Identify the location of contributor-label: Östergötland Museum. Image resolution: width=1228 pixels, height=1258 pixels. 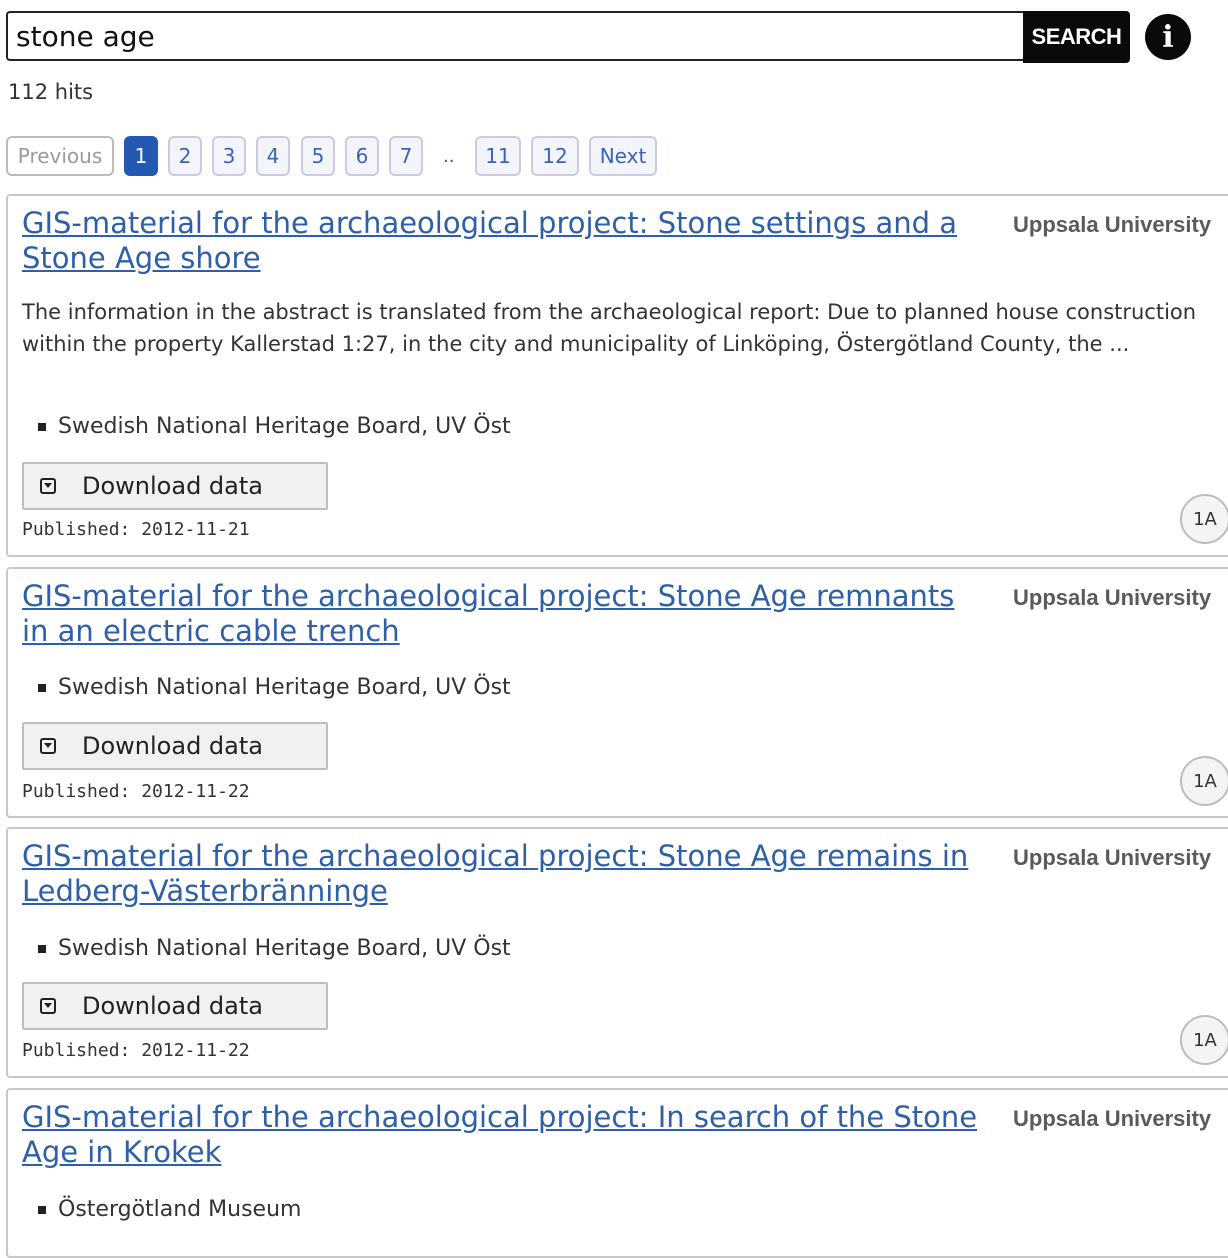
(180, 1209).